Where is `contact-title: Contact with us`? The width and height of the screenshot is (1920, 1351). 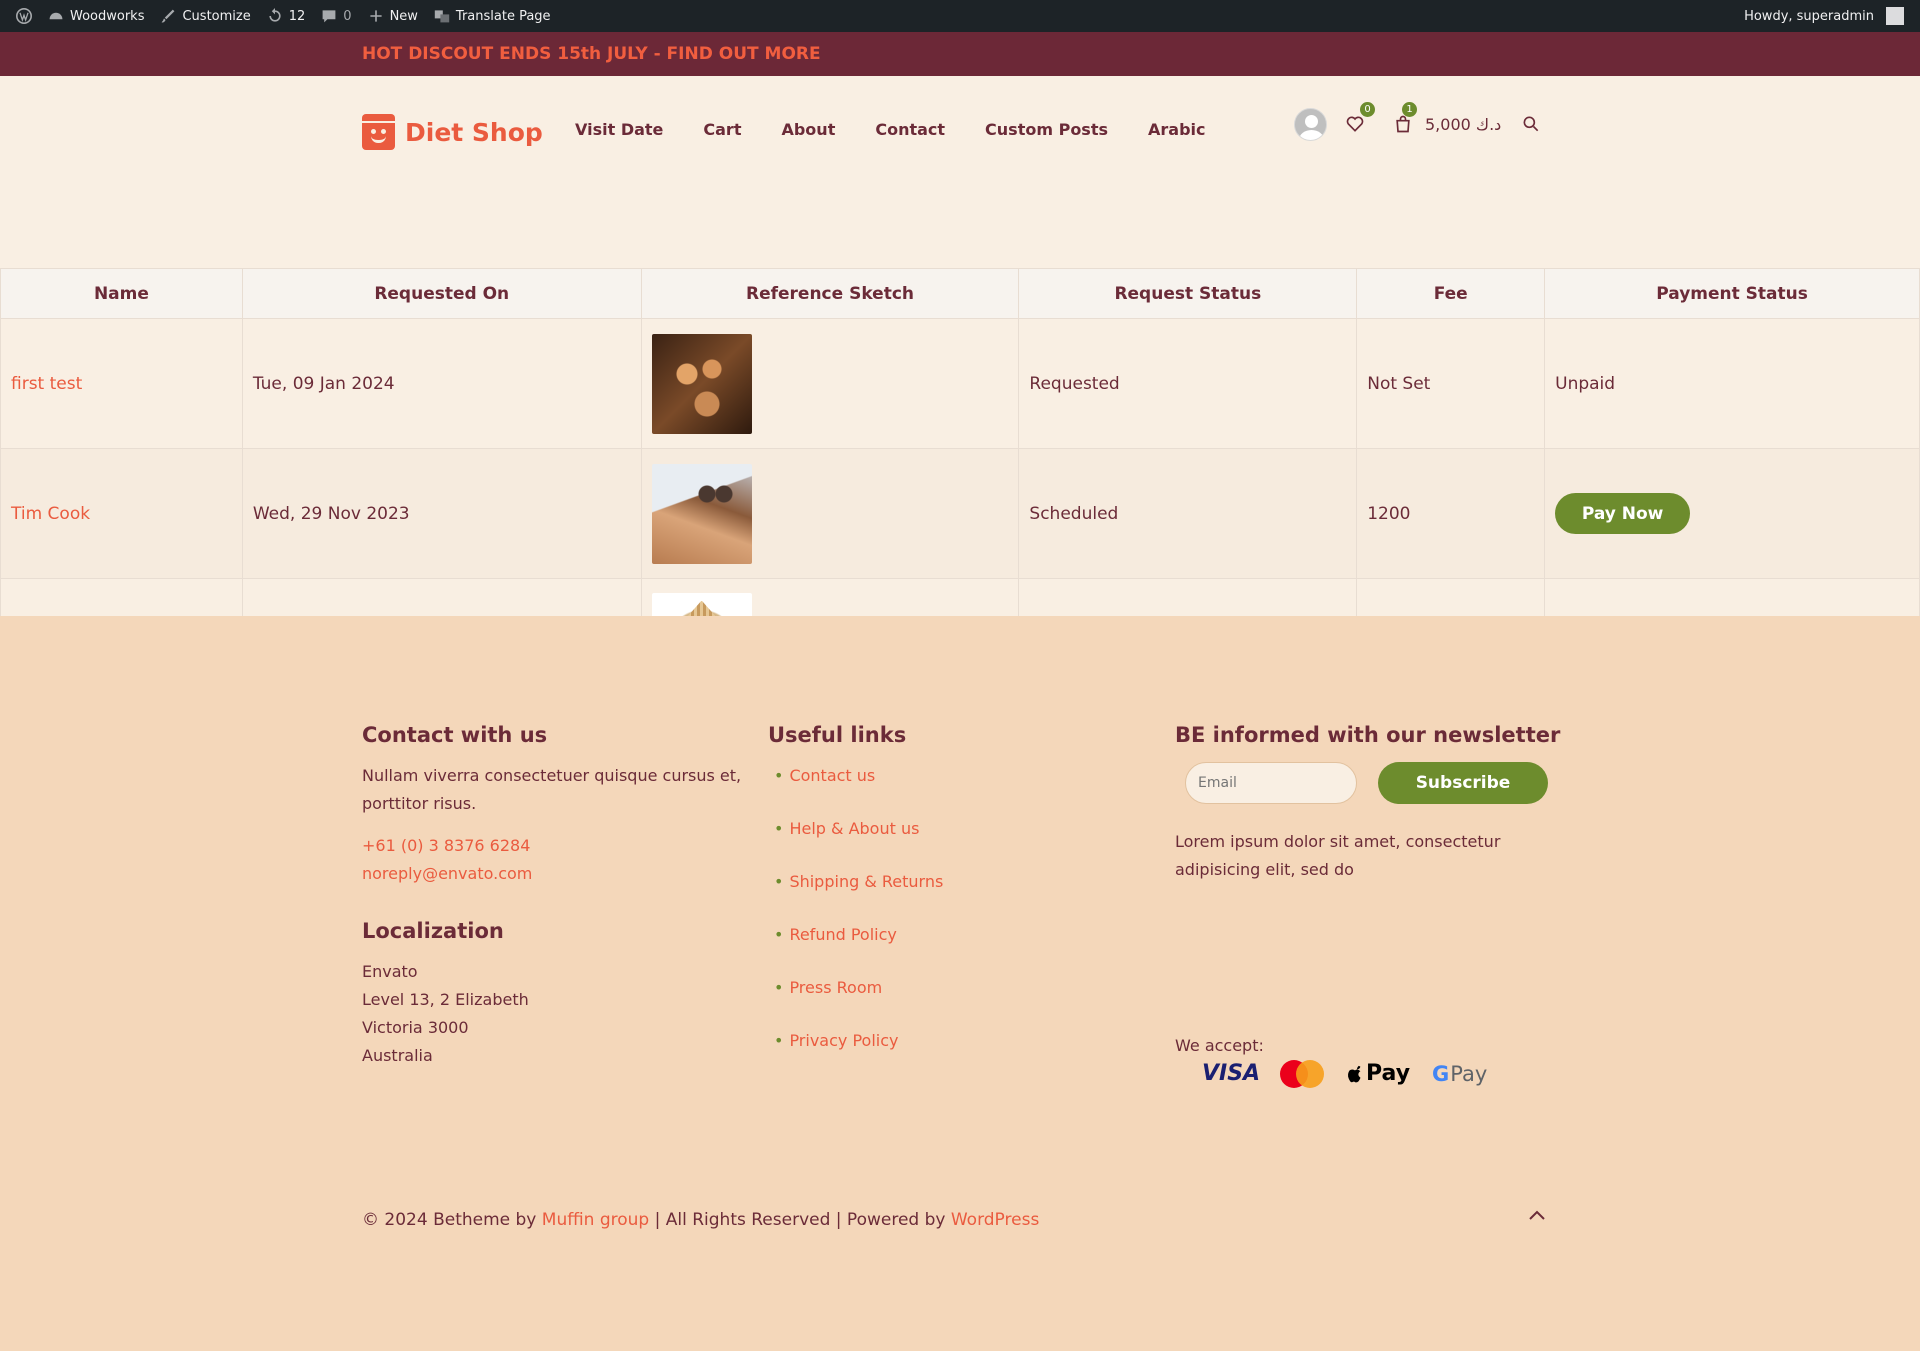
contact-title: Contact with us is located at coordinates (455, 735).